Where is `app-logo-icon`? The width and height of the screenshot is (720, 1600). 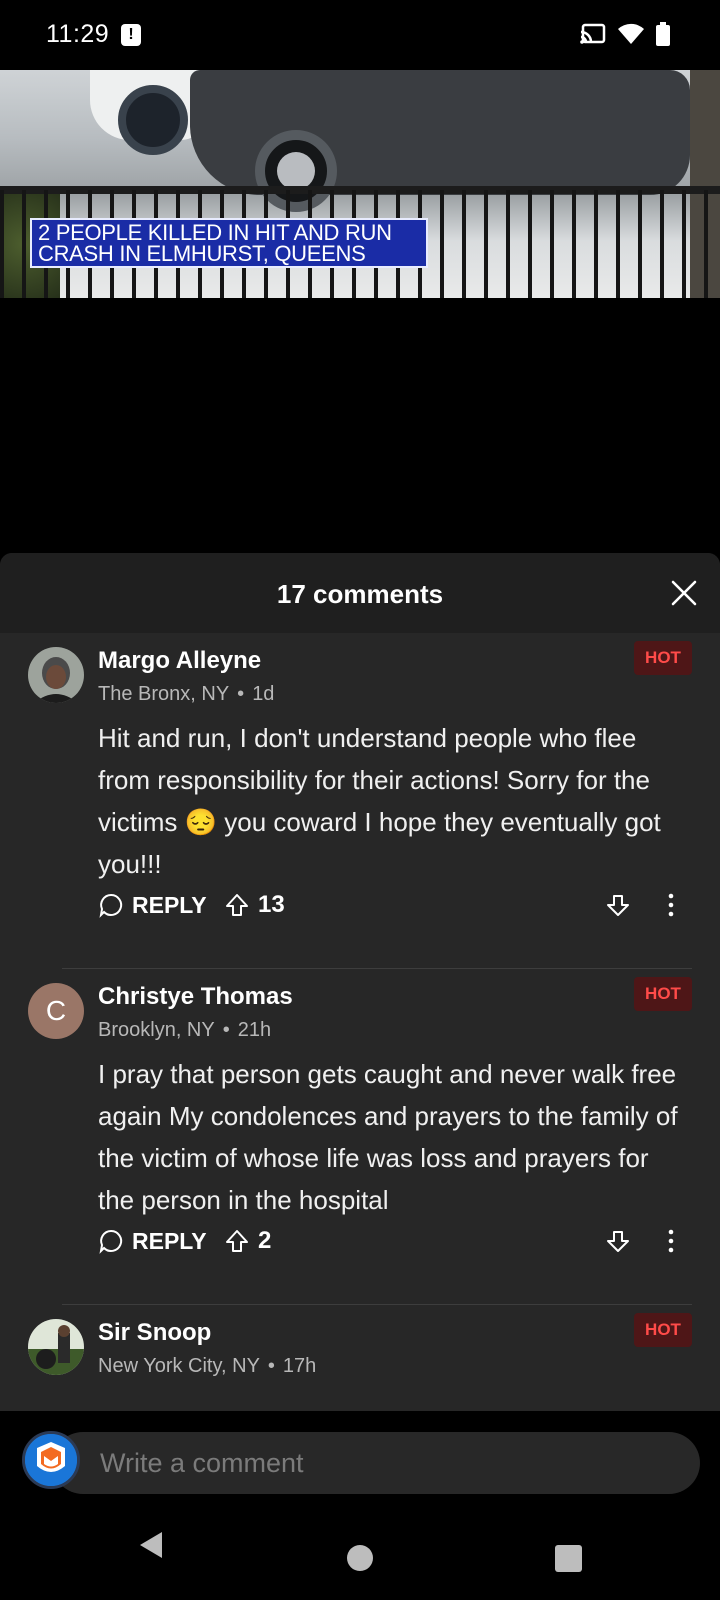
app-logo-icon is located at coordinates (51, 1460).